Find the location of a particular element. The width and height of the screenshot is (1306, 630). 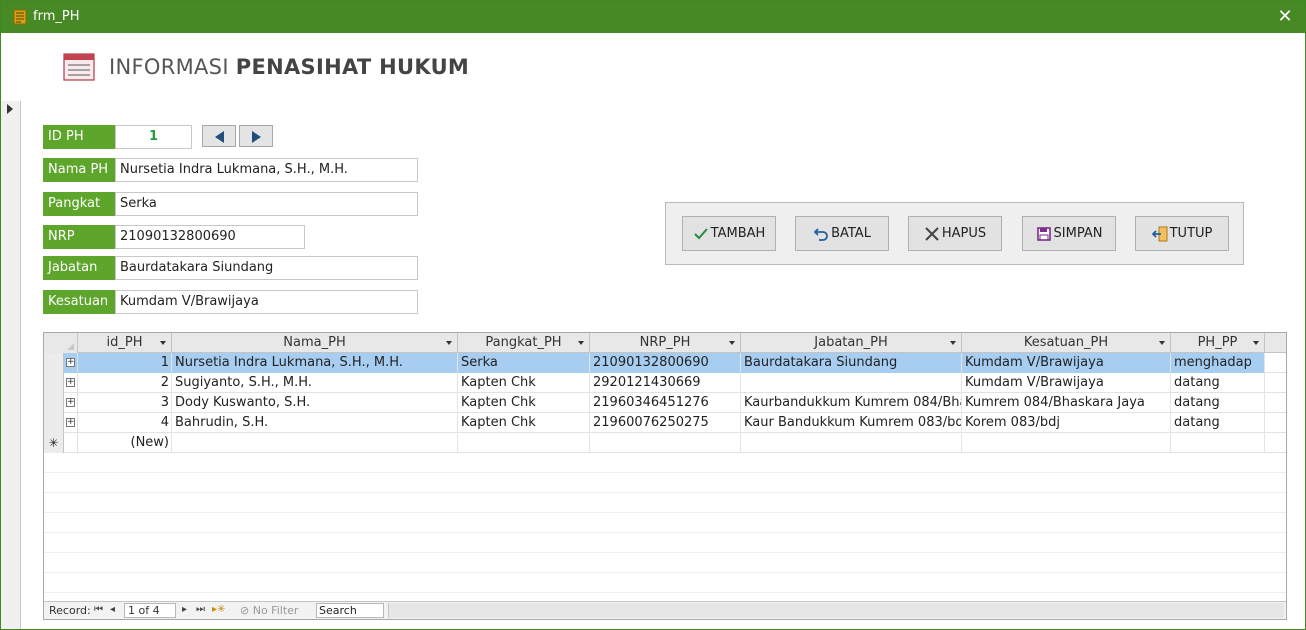

nama-ph-field: Nursetia Indra Lukmana, S.H., M.H. is located at coordinates (266, 170).